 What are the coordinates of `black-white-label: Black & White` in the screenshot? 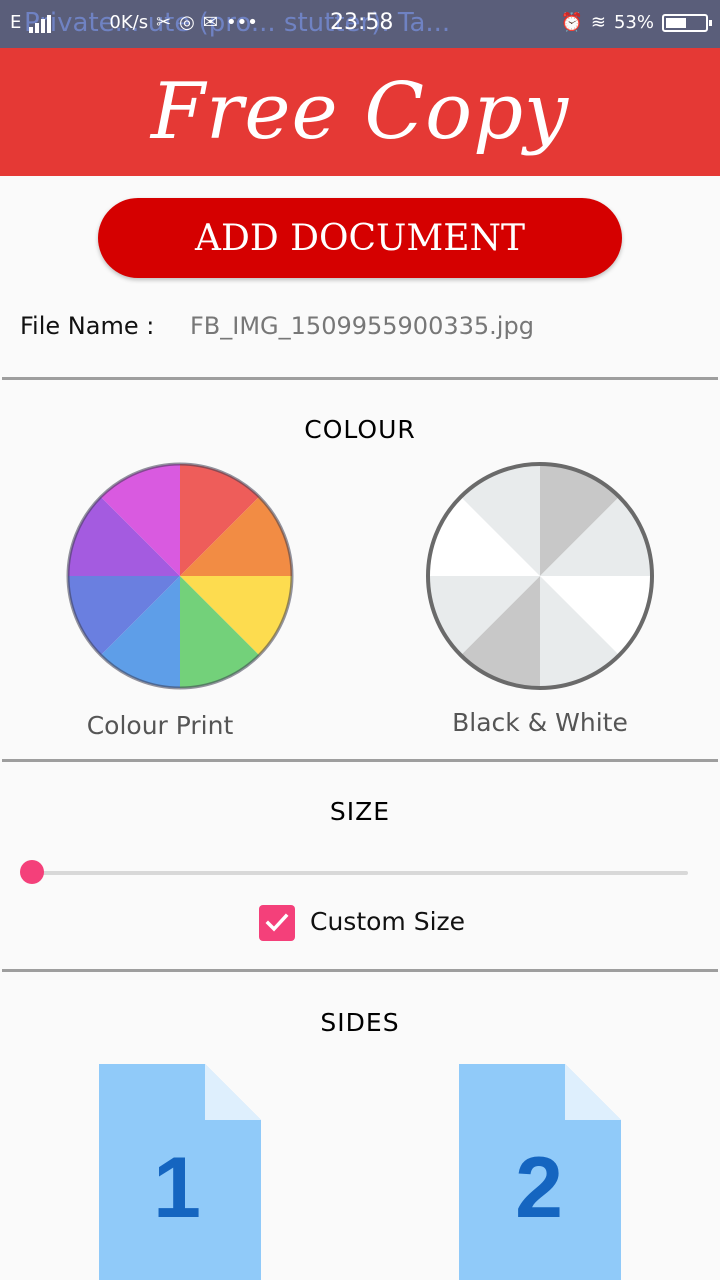 It's located at (540, 722).